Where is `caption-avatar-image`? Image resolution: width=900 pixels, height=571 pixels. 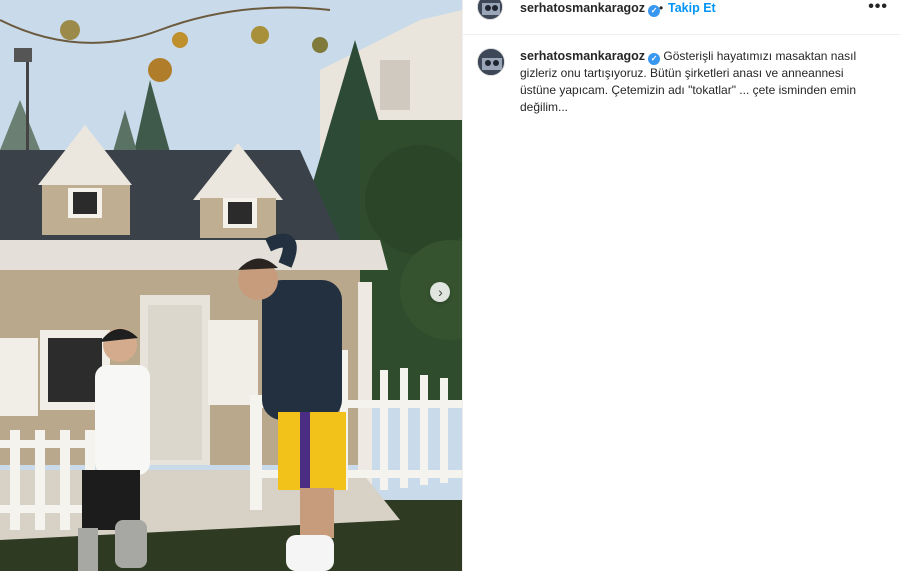
caption-avatar-image is located at coordinates (491, 62).